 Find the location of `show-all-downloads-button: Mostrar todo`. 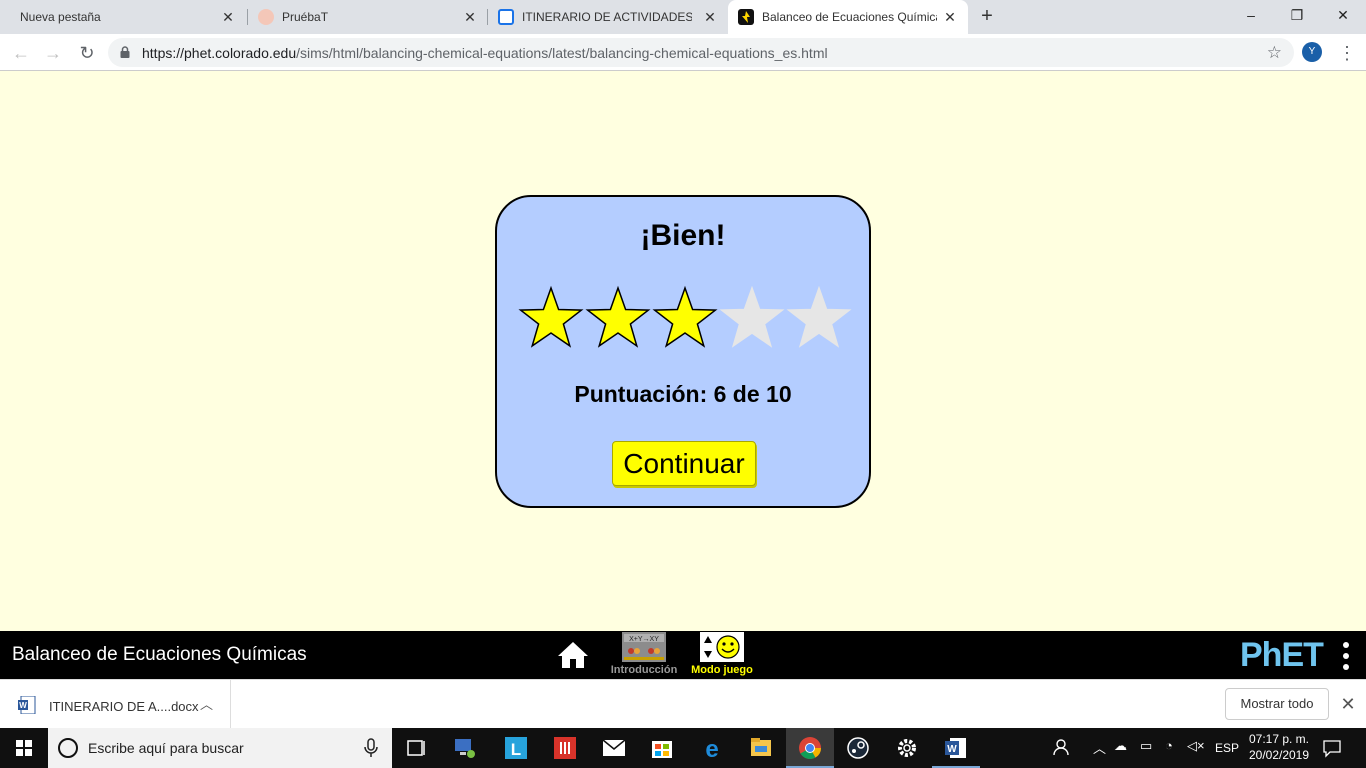

show-all-downloads-button: Mostrar todo is located at coordinates (1277, 704).